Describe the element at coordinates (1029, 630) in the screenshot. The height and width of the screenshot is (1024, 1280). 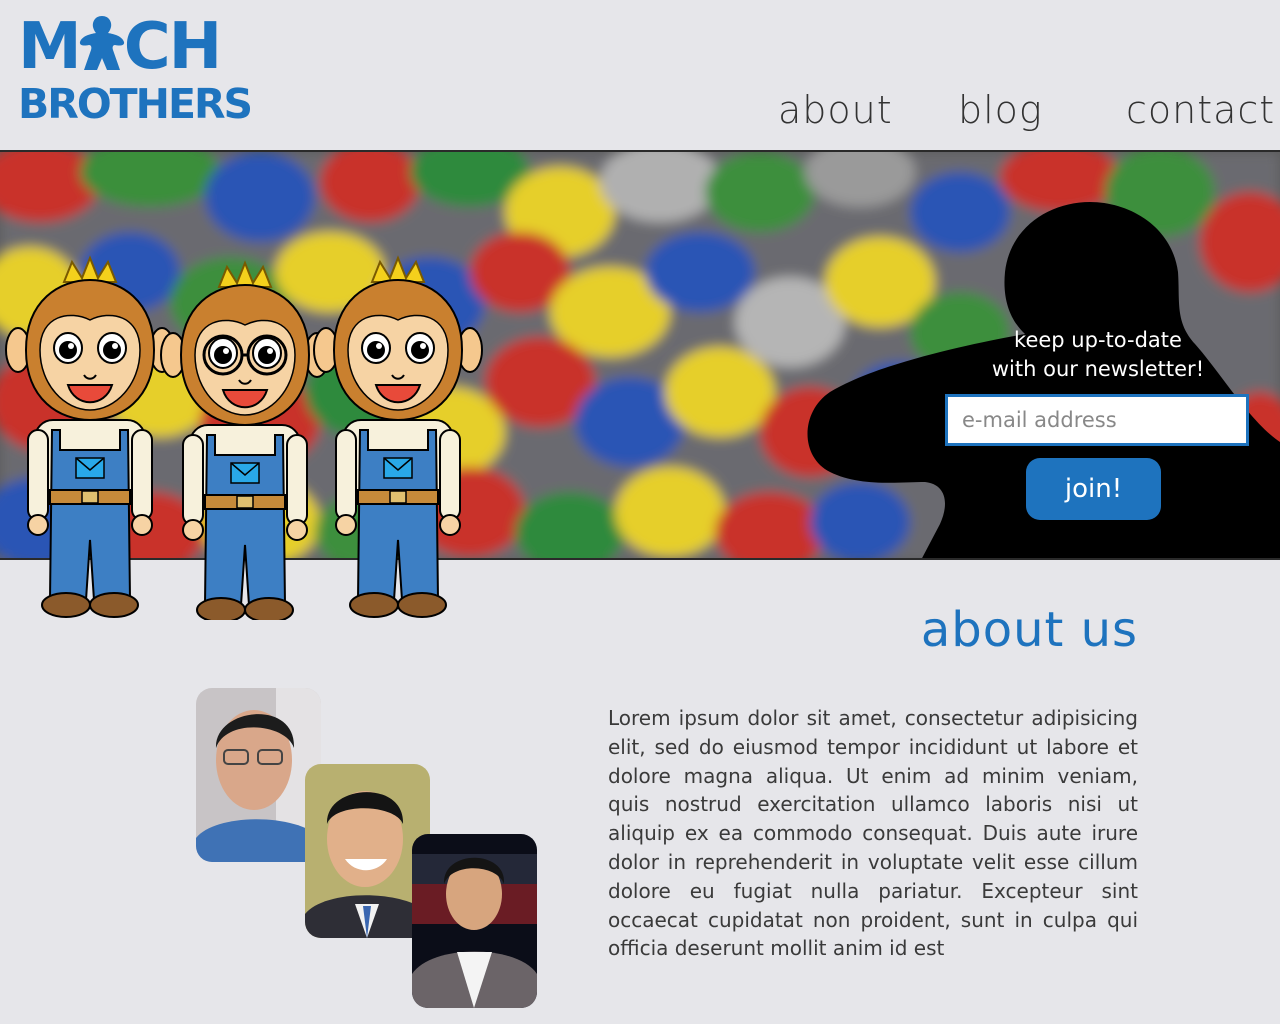
I see `about-us-heading: about us` at that location.